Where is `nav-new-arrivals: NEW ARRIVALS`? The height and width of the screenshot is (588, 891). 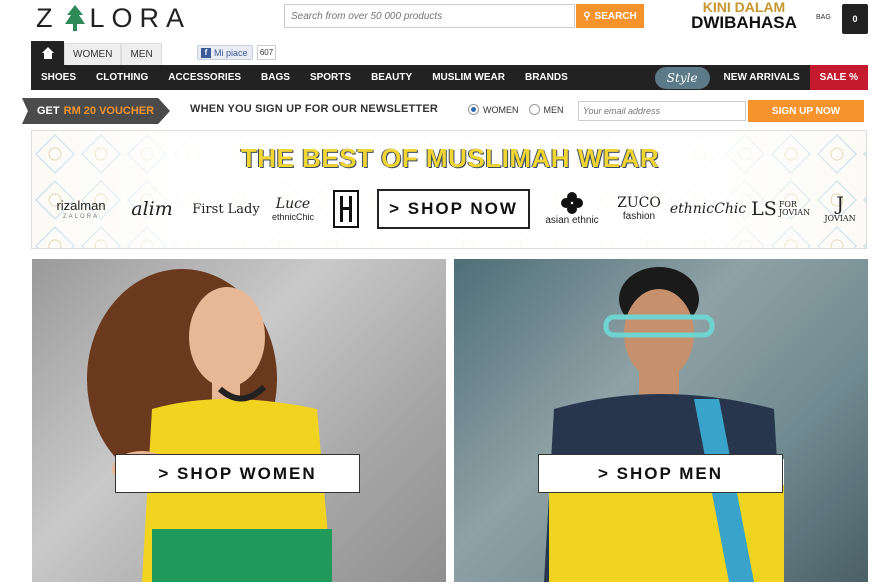 nav-new-arrivals: NEW ARRIVALS is located at coordinates (762, 77).